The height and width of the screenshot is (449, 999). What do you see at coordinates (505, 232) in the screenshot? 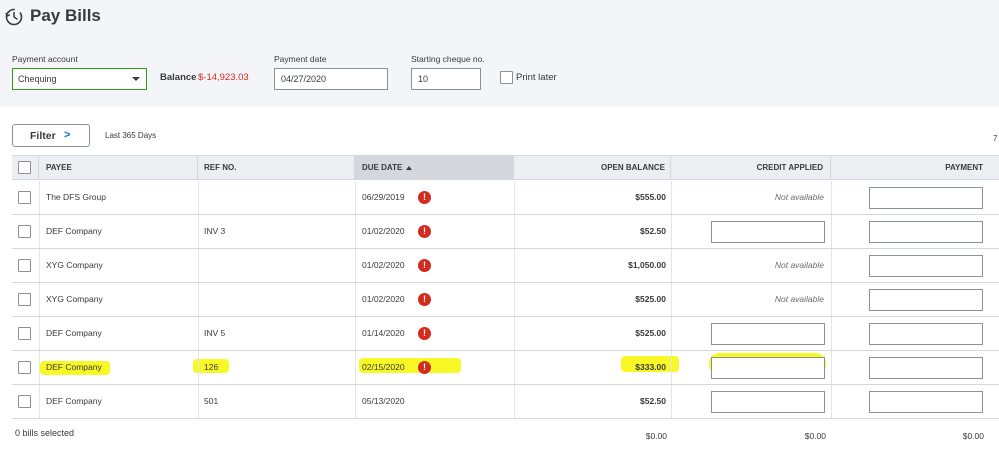
I see `table-row: DEF Company INV 3 01/02/2020! $52.50` at bounding box center [505, 232].